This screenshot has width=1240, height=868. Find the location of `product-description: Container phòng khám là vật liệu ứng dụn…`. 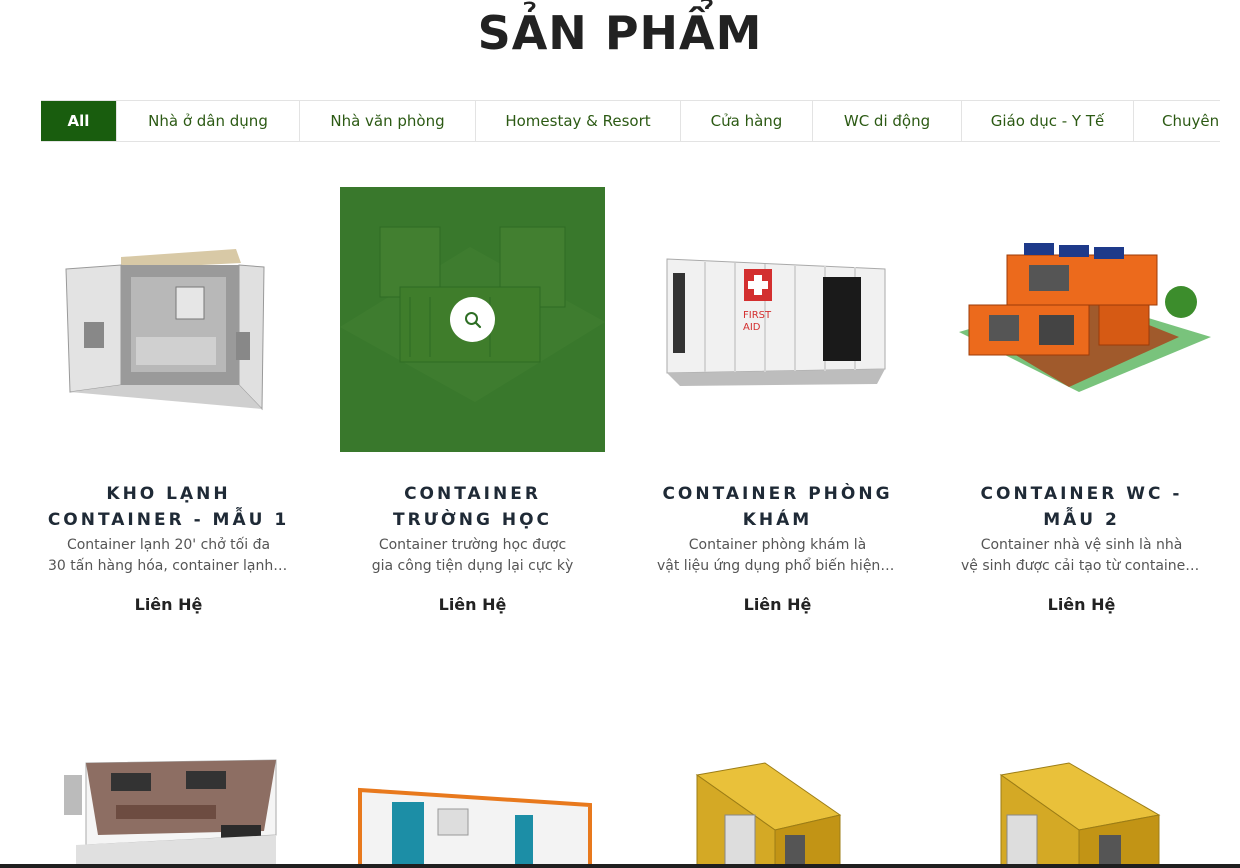

product-description: Container phòng khám là vật liệu ứng dụn… is located at coordinates (777, 555).